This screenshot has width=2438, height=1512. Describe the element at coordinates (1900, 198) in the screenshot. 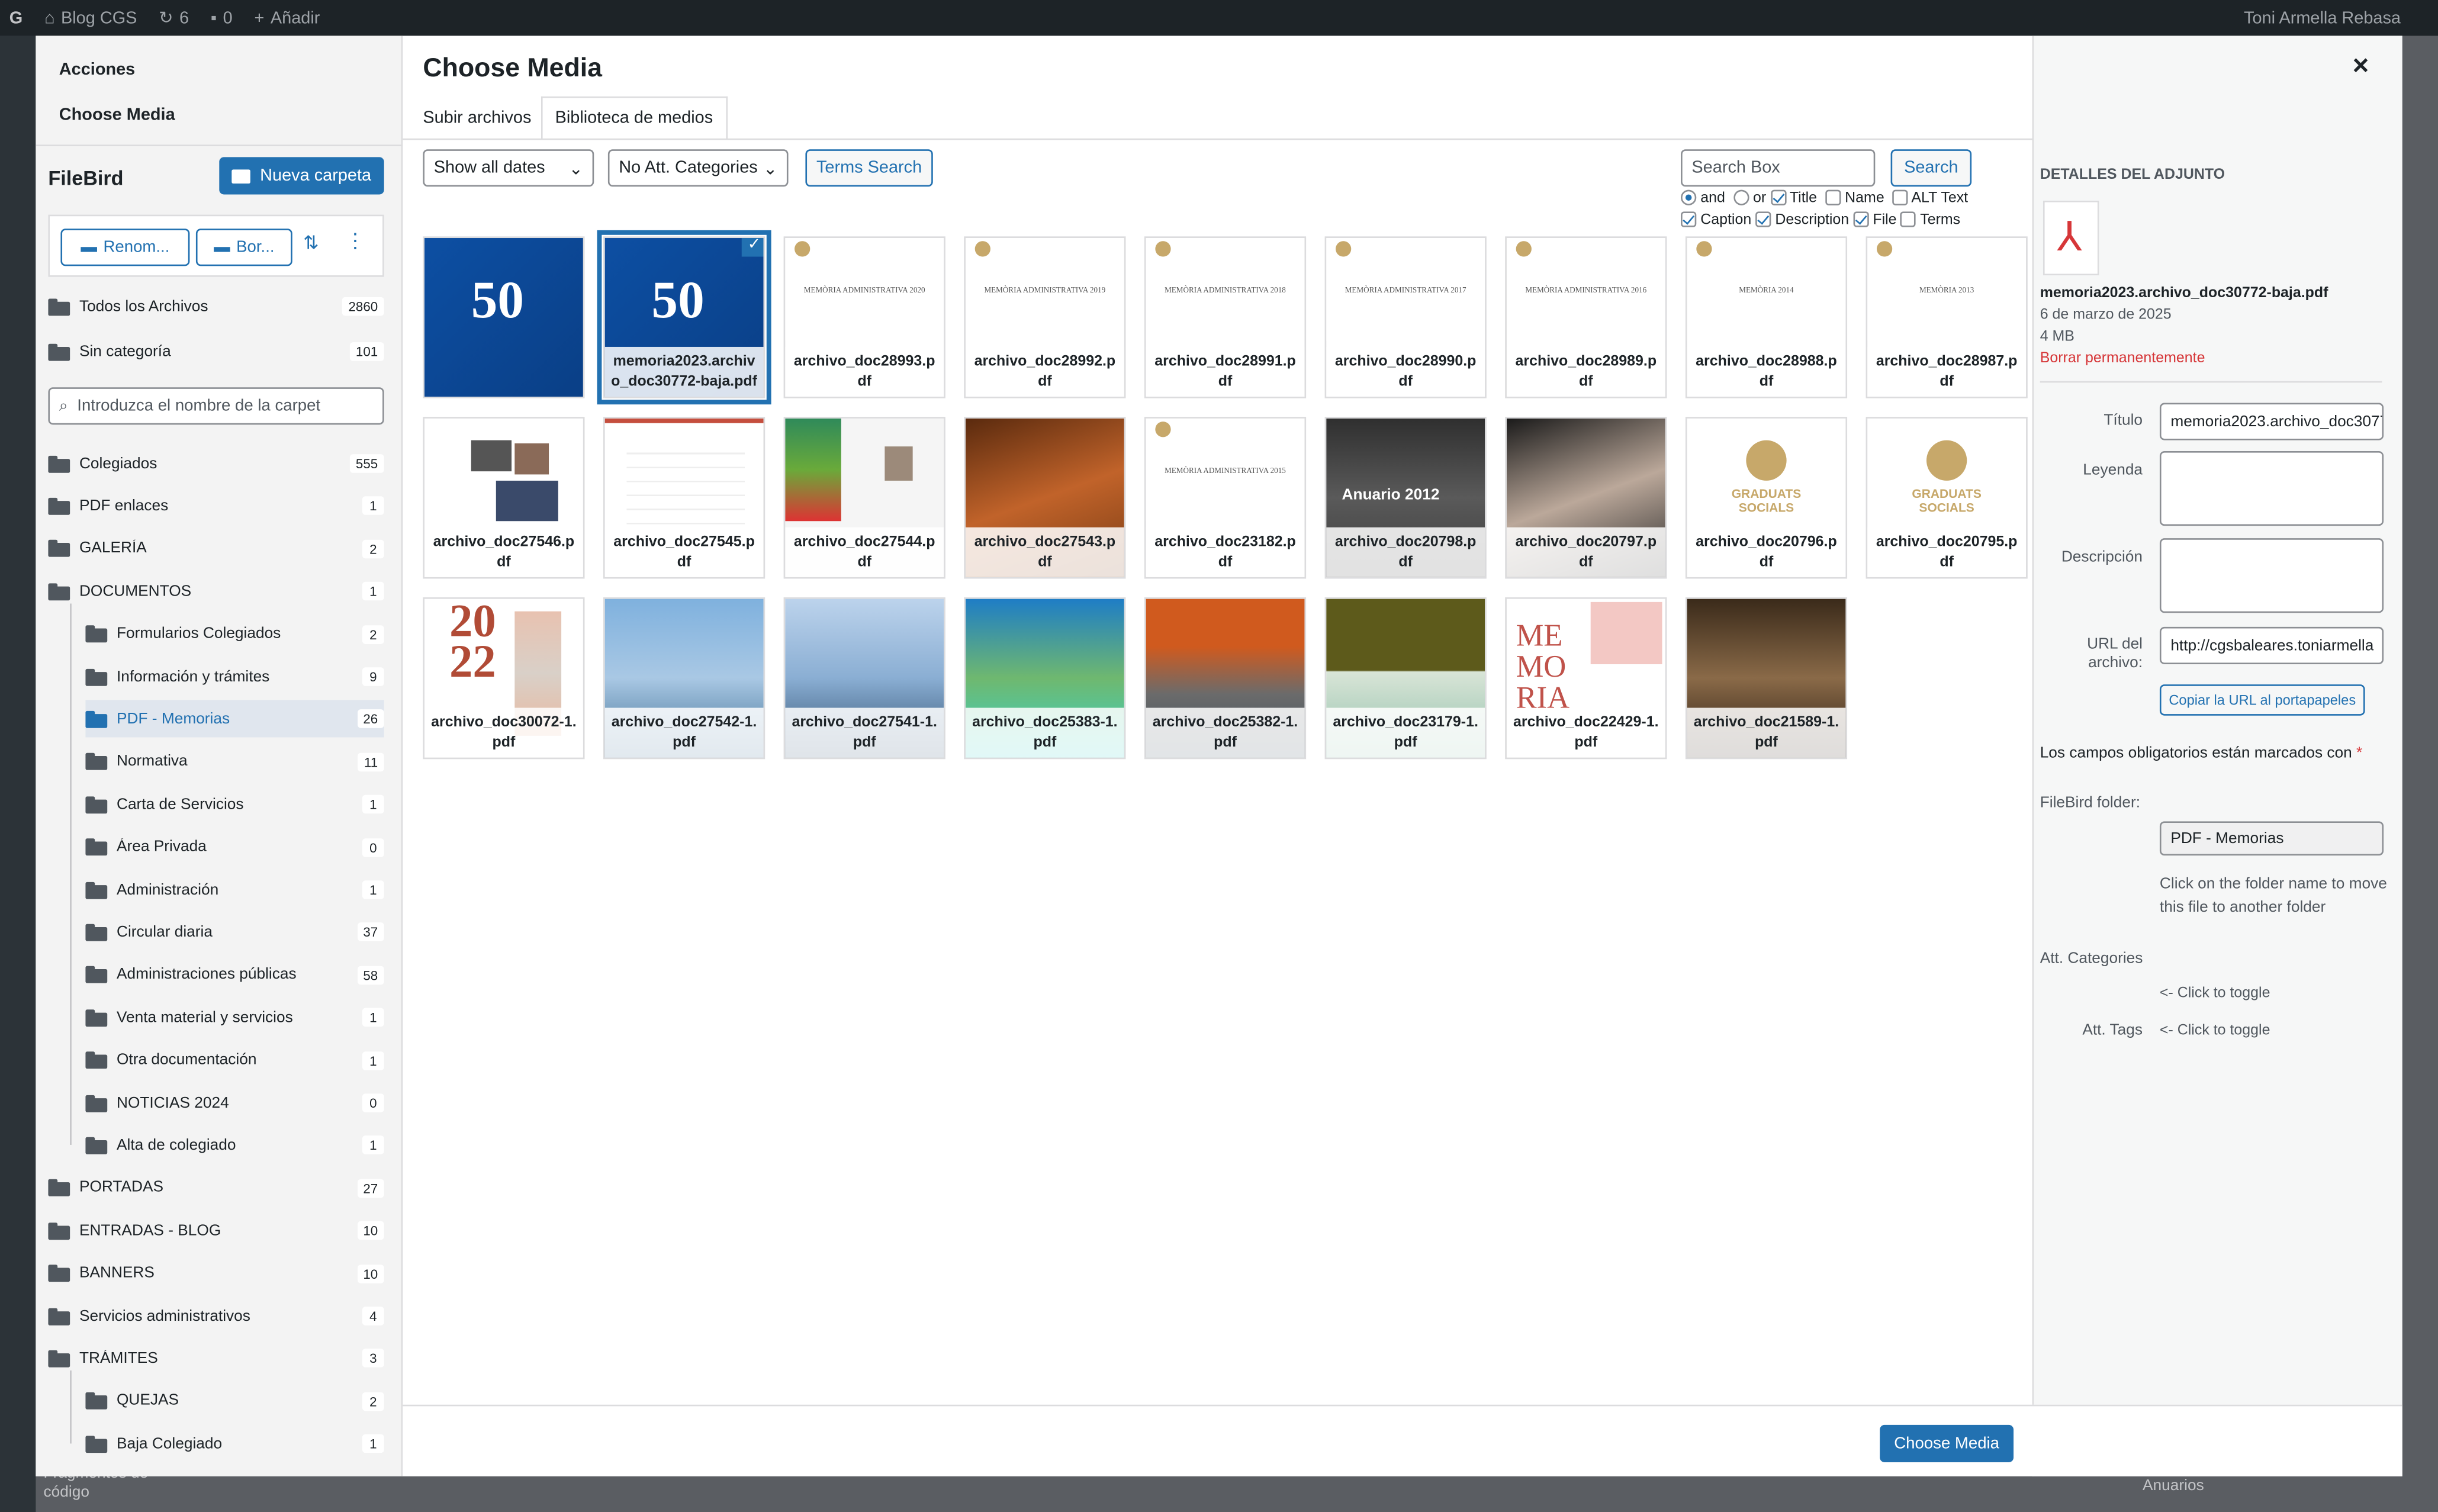

I see `alt-text-checkbox` at that location.